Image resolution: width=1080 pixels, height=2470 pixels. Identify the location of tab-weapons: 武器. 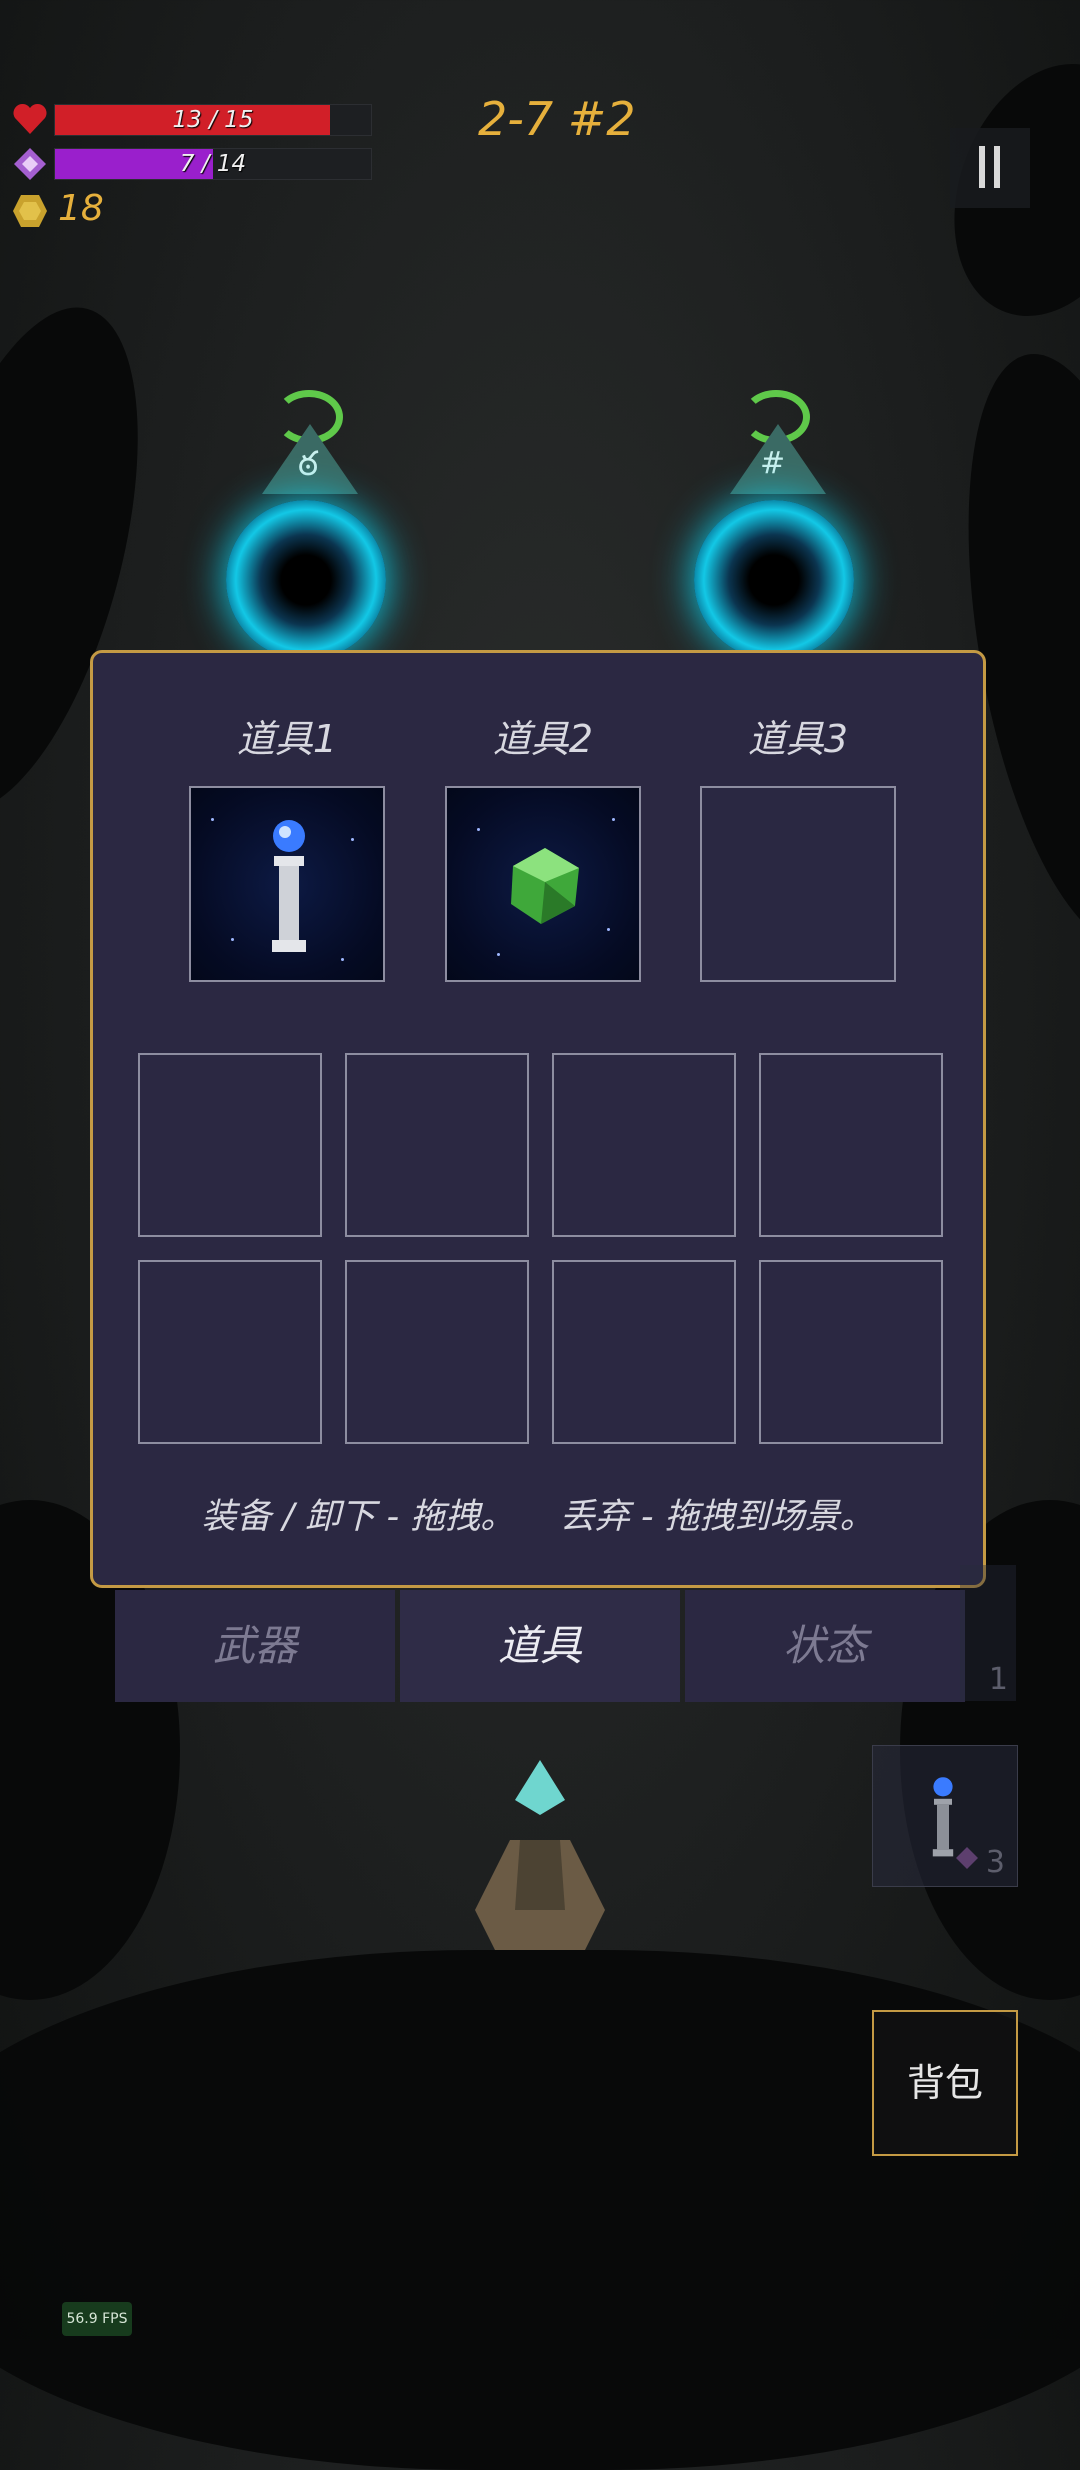
(255, 1646).